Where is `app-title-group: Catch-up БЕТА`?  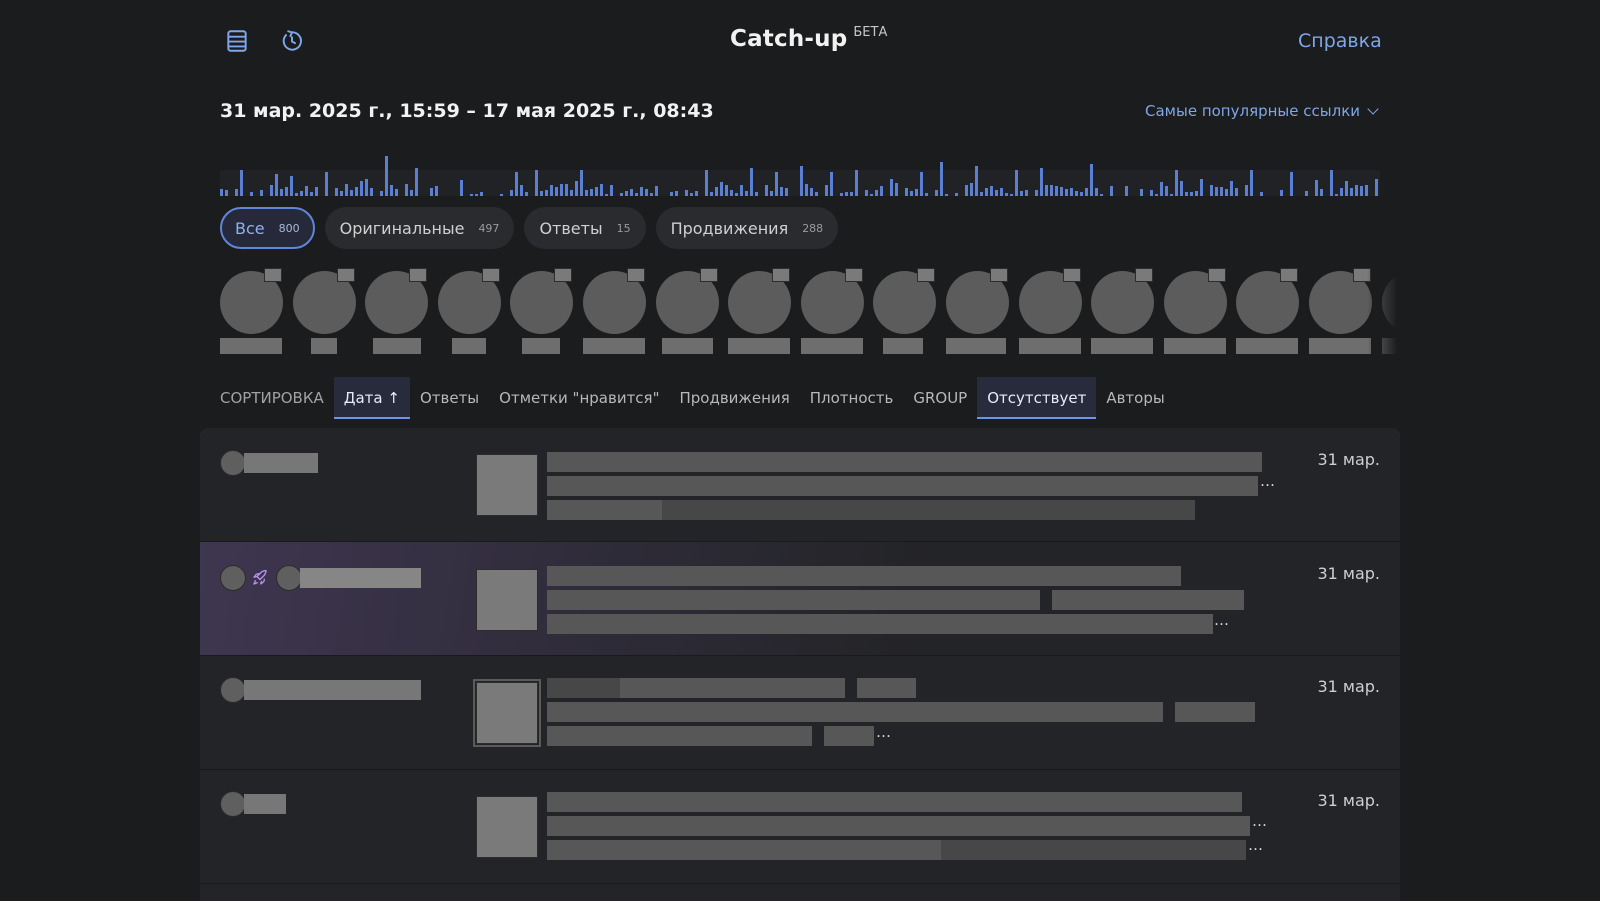
app-title-group: Catch-up БЕТА is located at coordinates (809, 38).